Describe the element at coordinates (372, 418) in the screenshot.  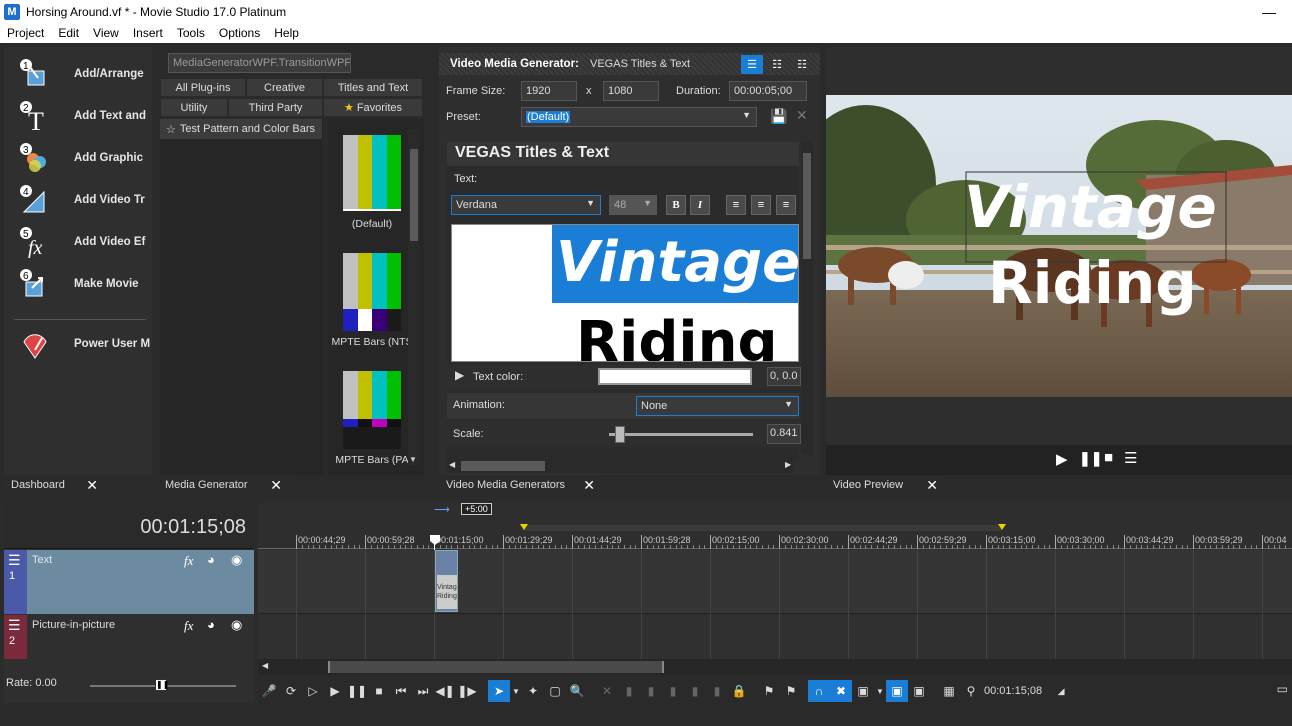
I see `preset-smpte-pal: MPTE Bars (PA` at that location.